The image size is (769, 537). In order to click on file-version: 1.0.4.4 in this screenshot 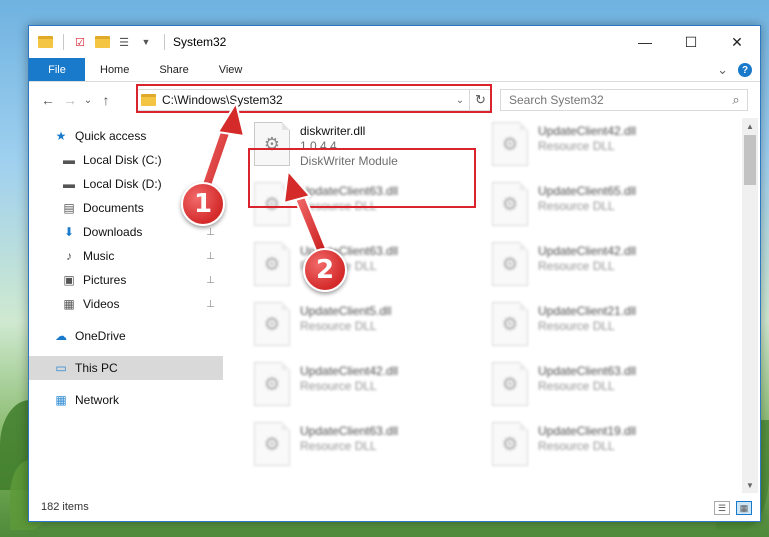, I will do `click(318, 146)`.